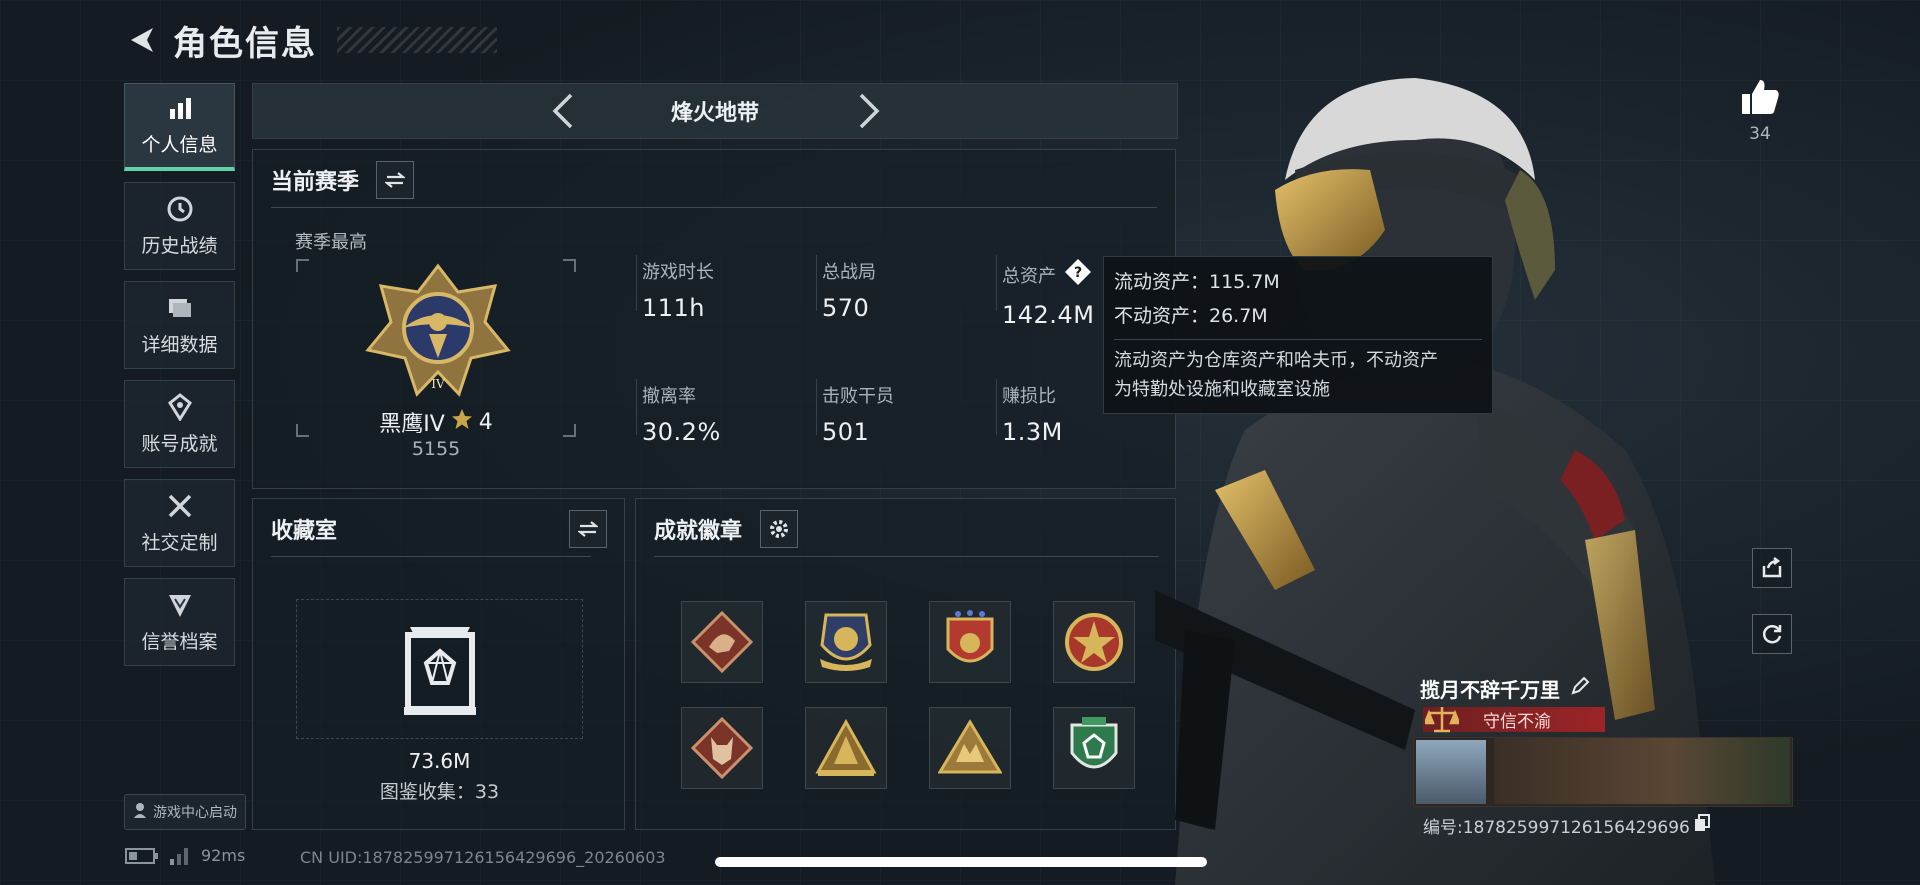 The height and width of the screenshot is (885, 1920). What do you see at coordinates (195, 813) in the screenshot?
I see `launch-label: 游戏中心启动` at bounding box center [195, 813].